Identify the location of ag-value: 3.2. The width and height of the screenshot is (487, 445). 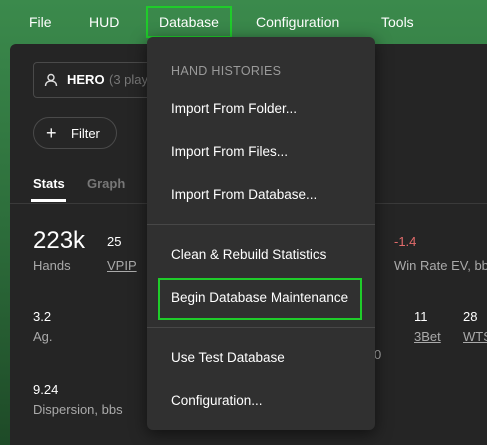
(42, 316).